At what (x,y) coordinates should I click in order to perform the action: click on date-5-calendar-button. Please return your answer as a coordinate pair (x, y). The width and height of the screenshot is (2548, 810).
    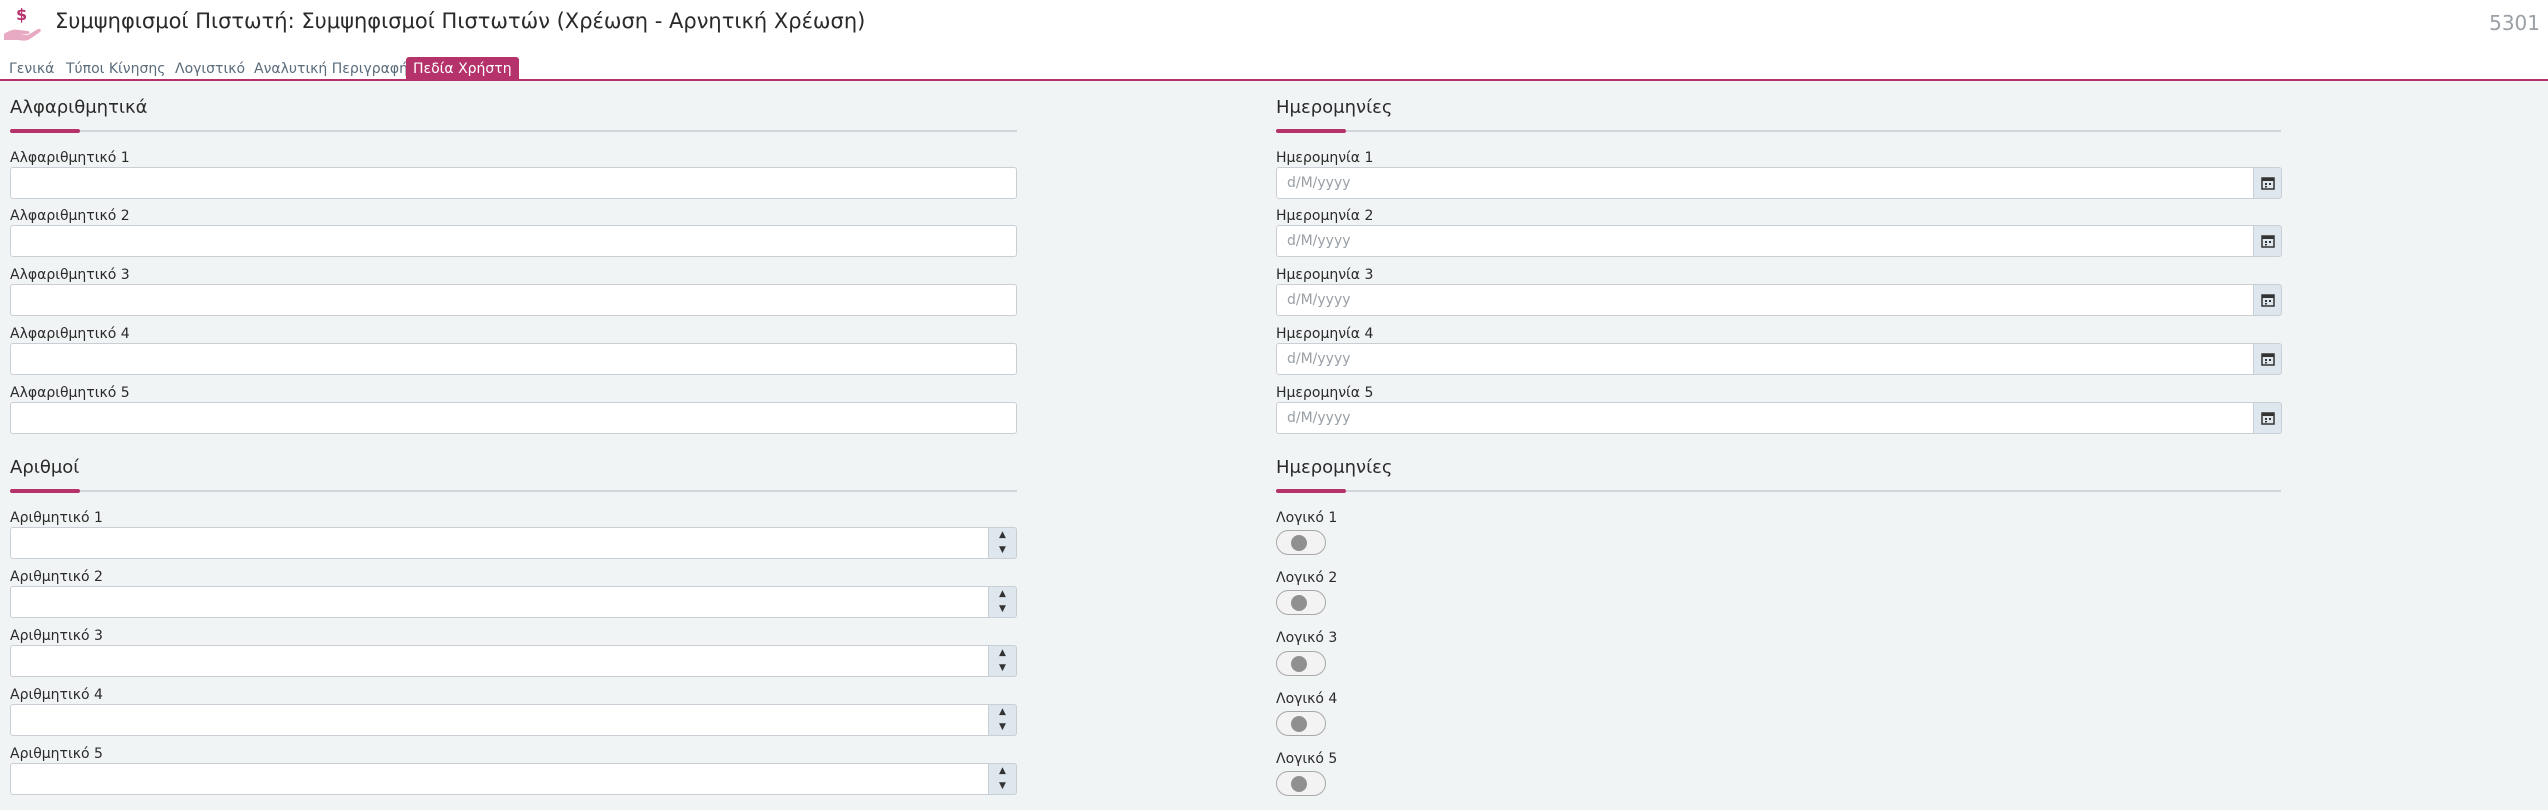
    Looking at the image, I should click on (2268, 418).